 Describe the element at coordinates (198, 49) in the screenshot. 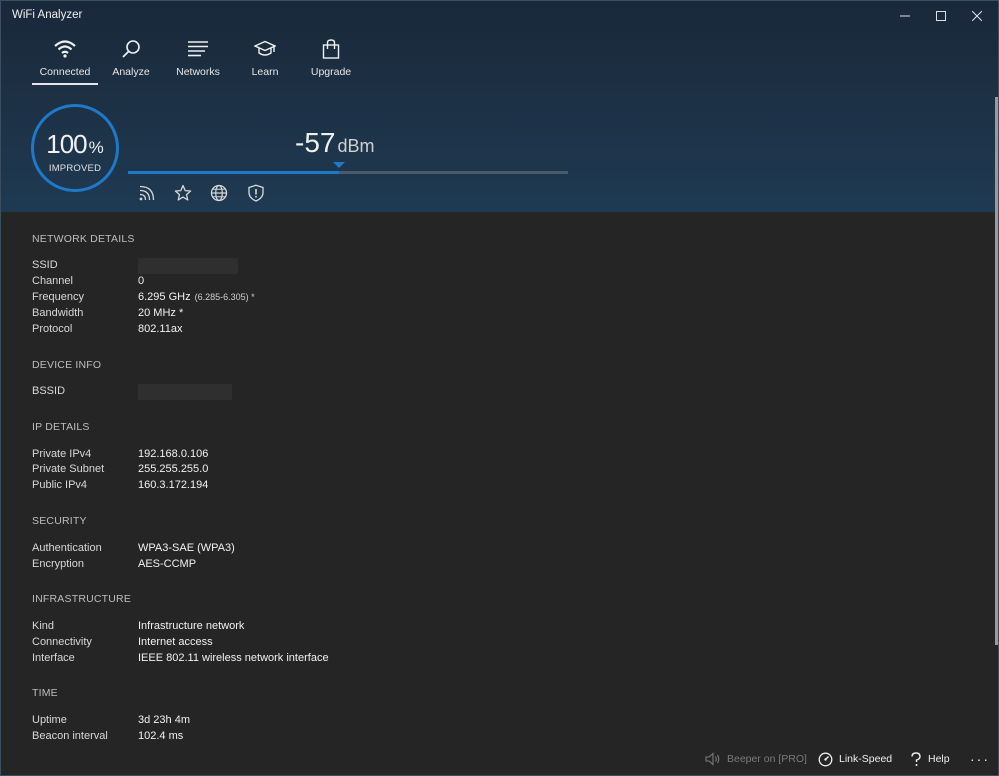

I see `list-icon` at that location.